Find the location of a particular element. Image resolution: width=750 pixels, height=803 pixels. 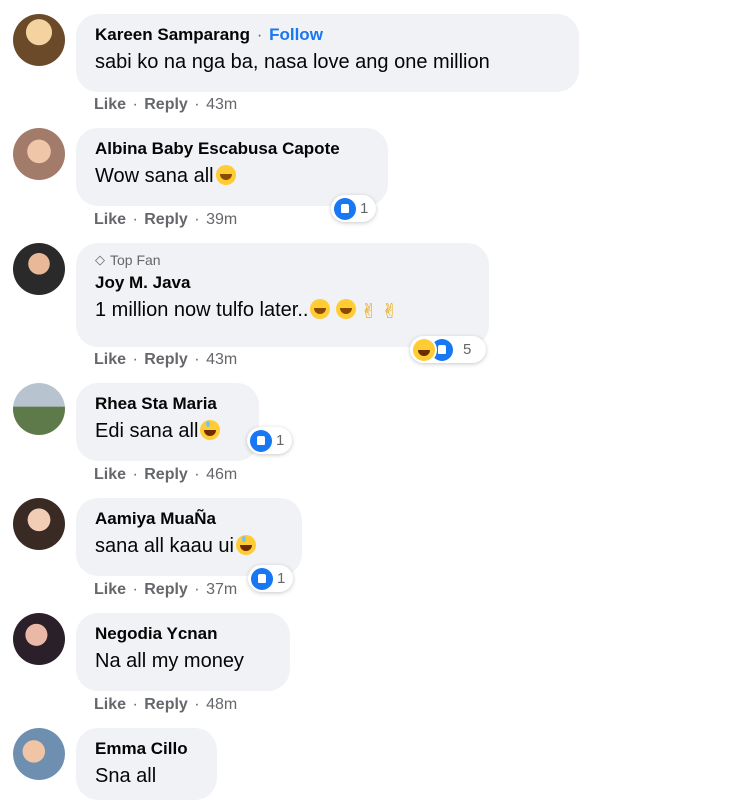

diamond-icon: ◇ is located at coordinates (100, 259).